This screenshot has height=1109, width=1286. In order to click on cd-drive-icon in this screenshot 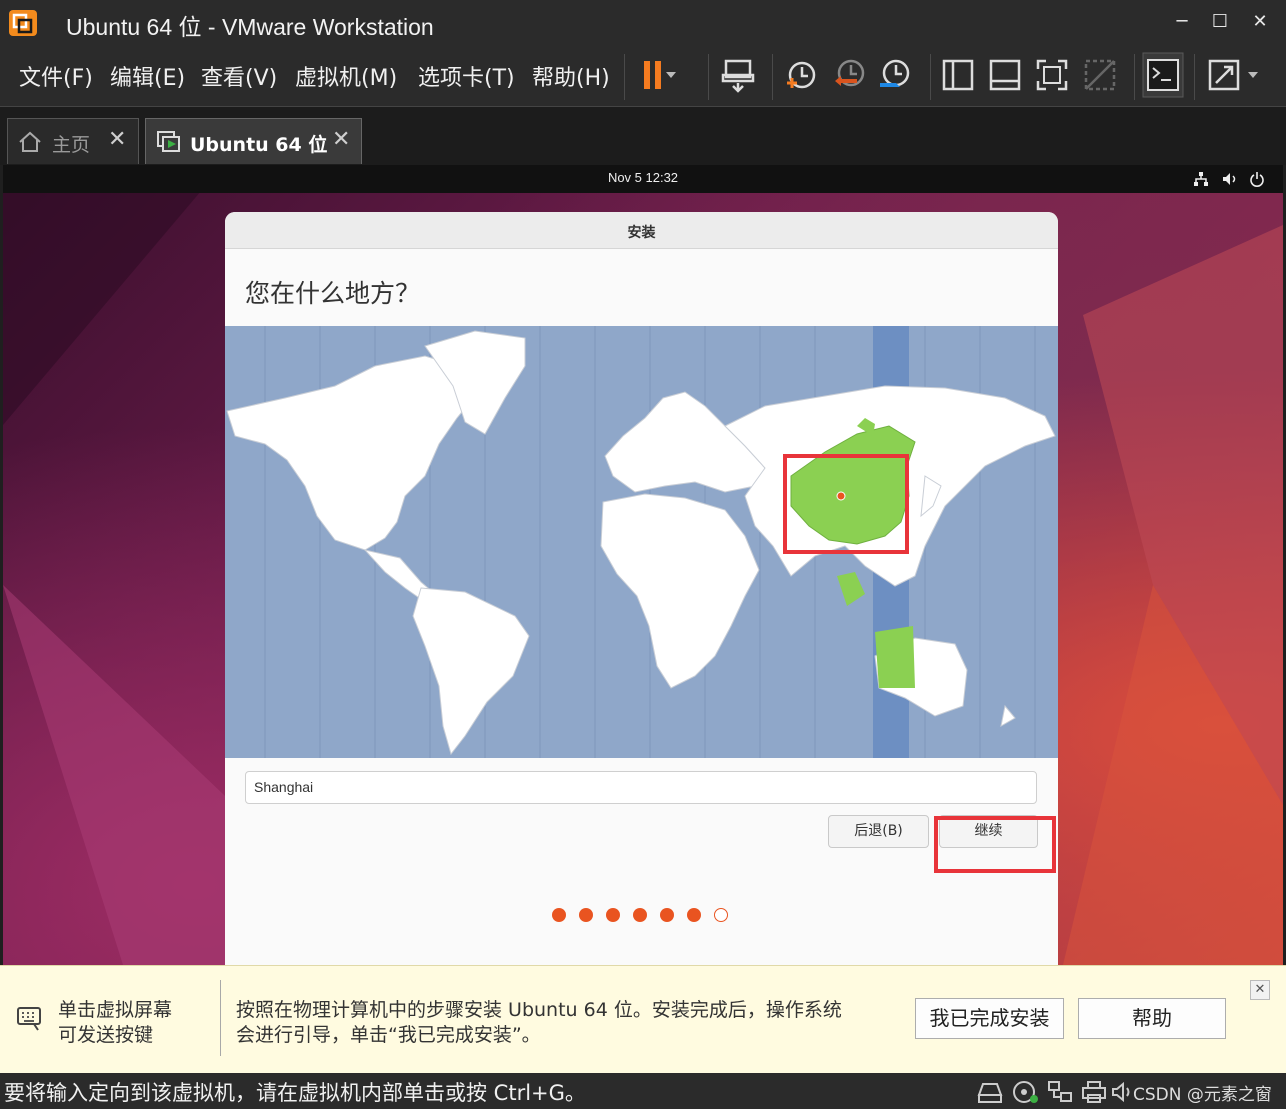, I will do `click(1026, 1092)`.